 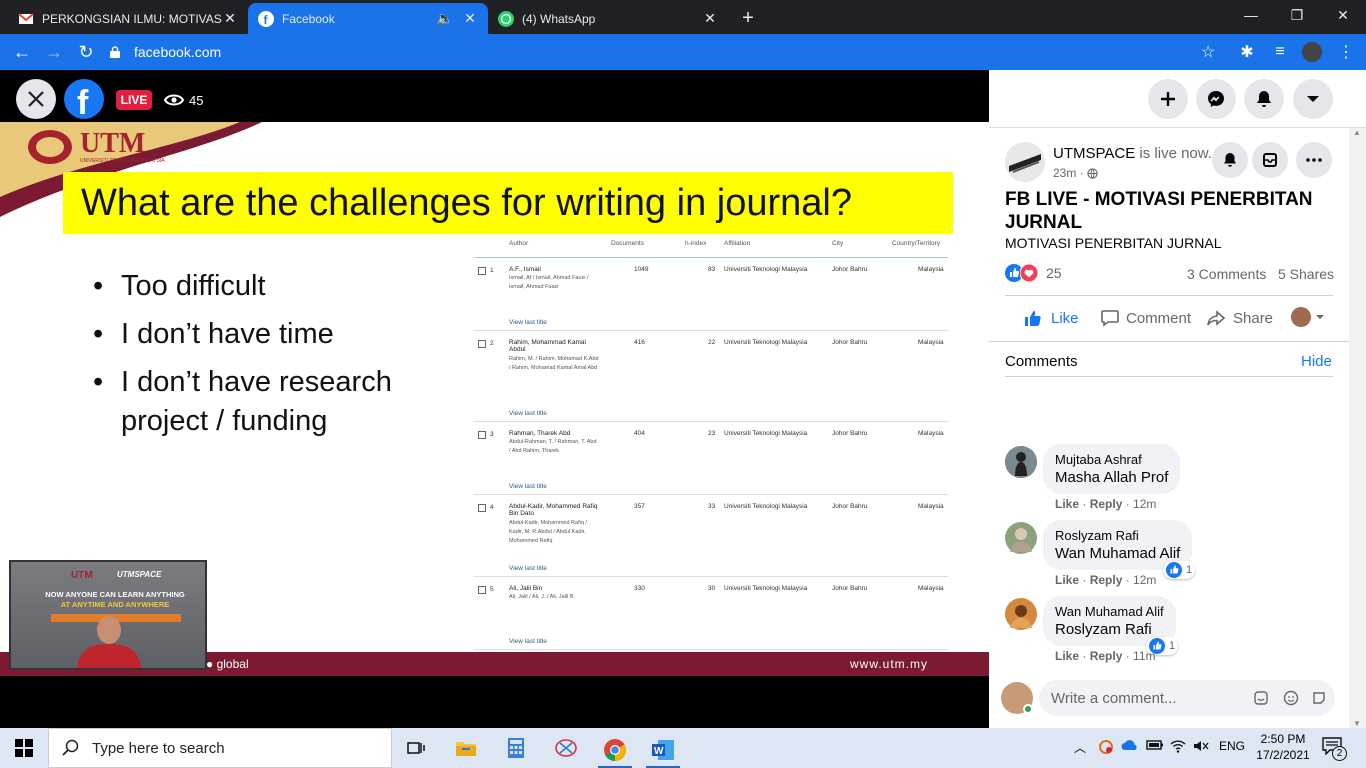 I want to click on page-avatar, so click(x=1025, y=162).